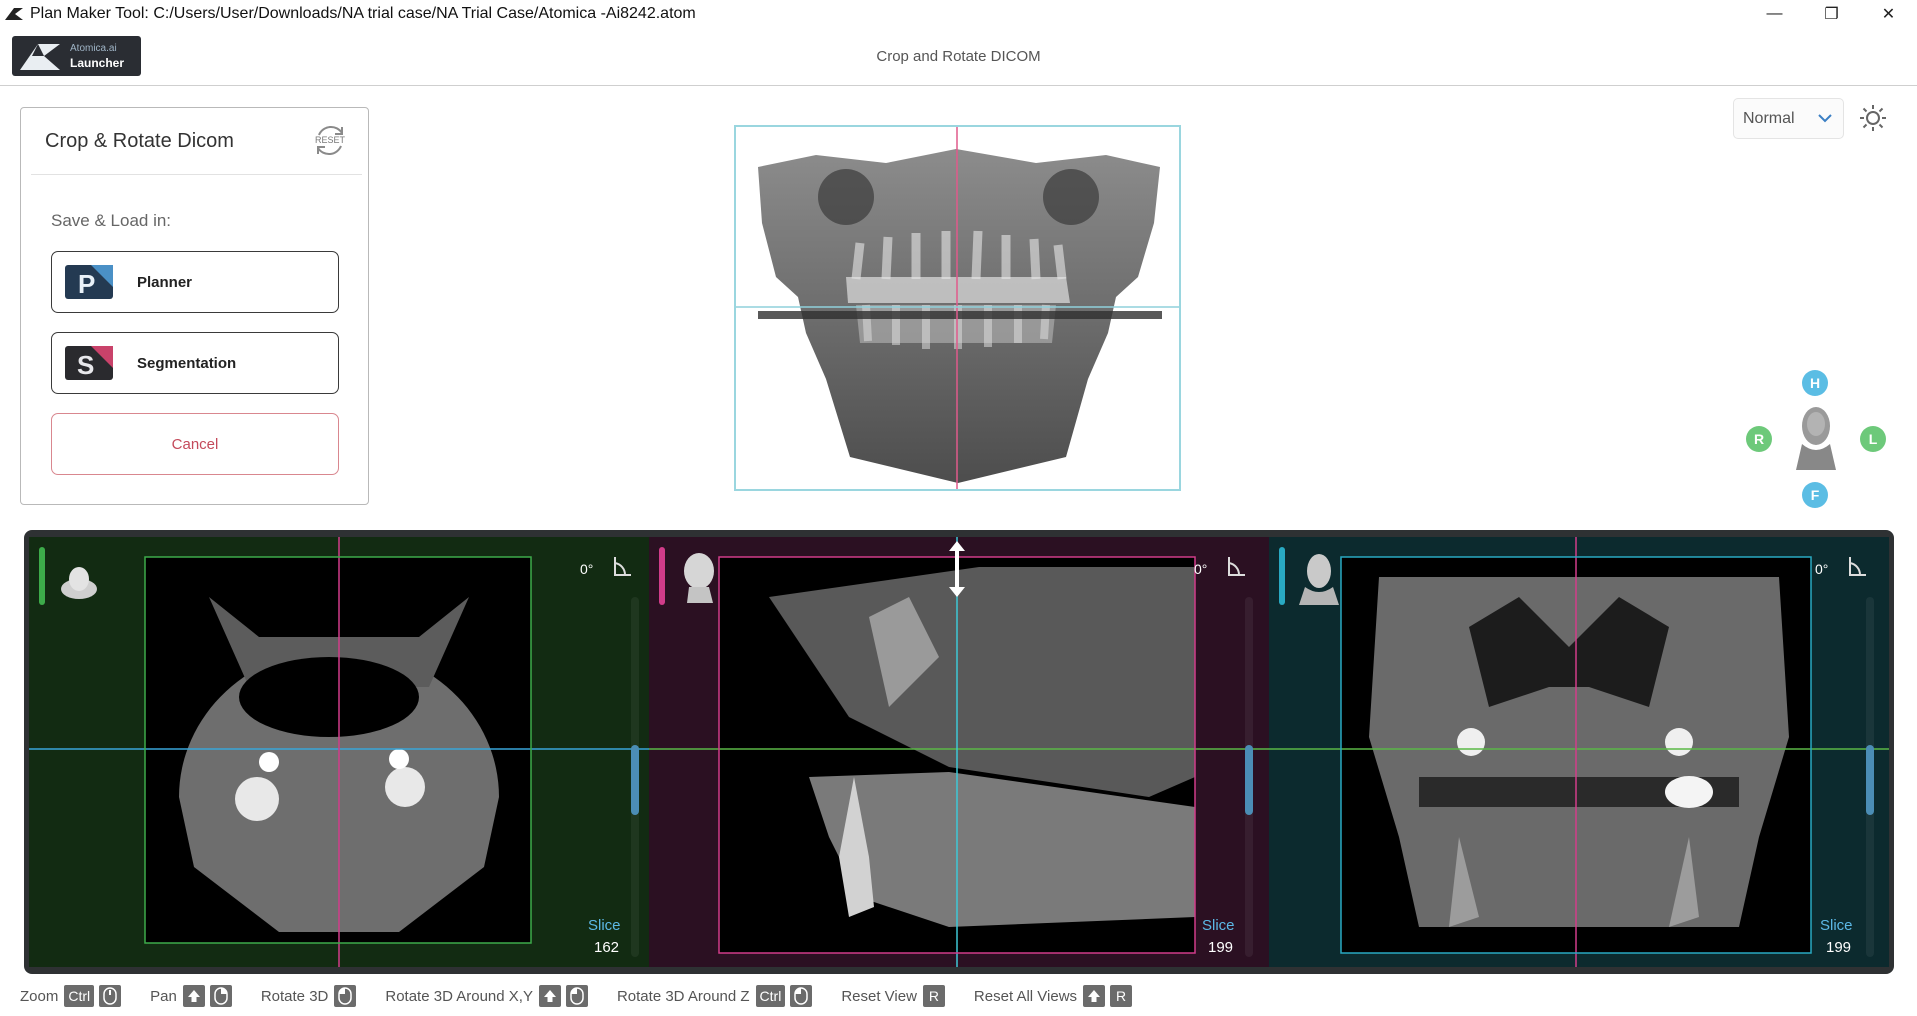 This screenshot has width=1917, height=1016. I want to click on sagittal-angle: 0°, so click(1201, 569).